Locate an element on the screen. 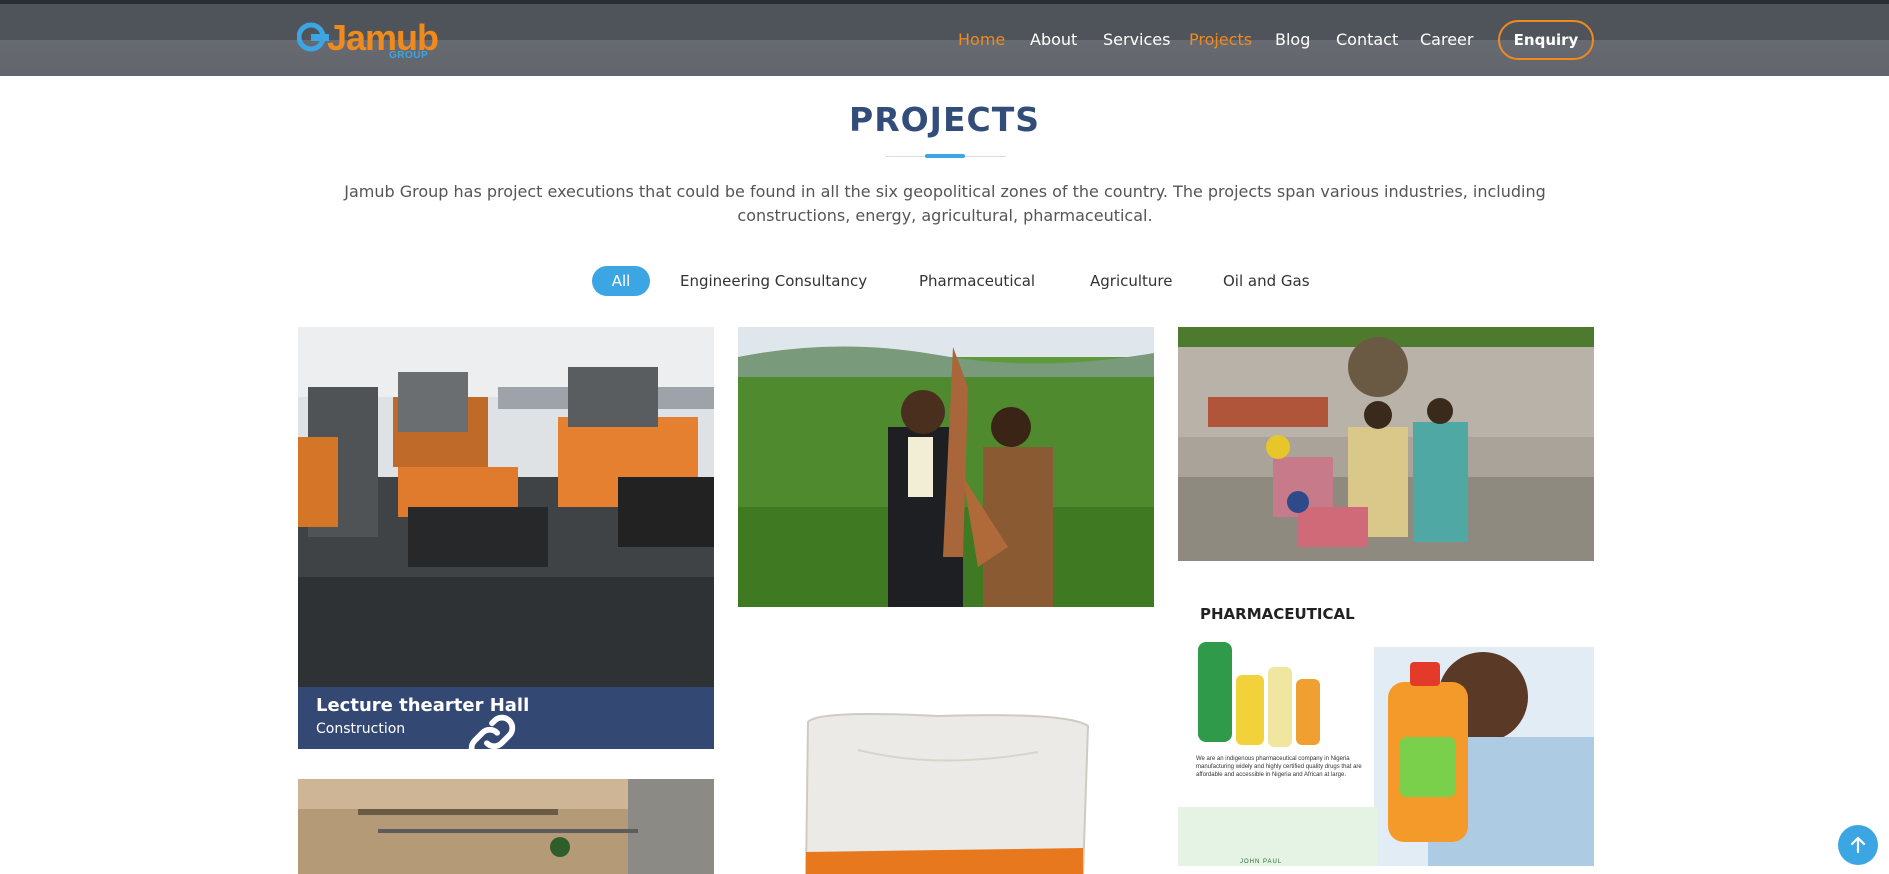  link-icon is located at coordinates (499, 728).